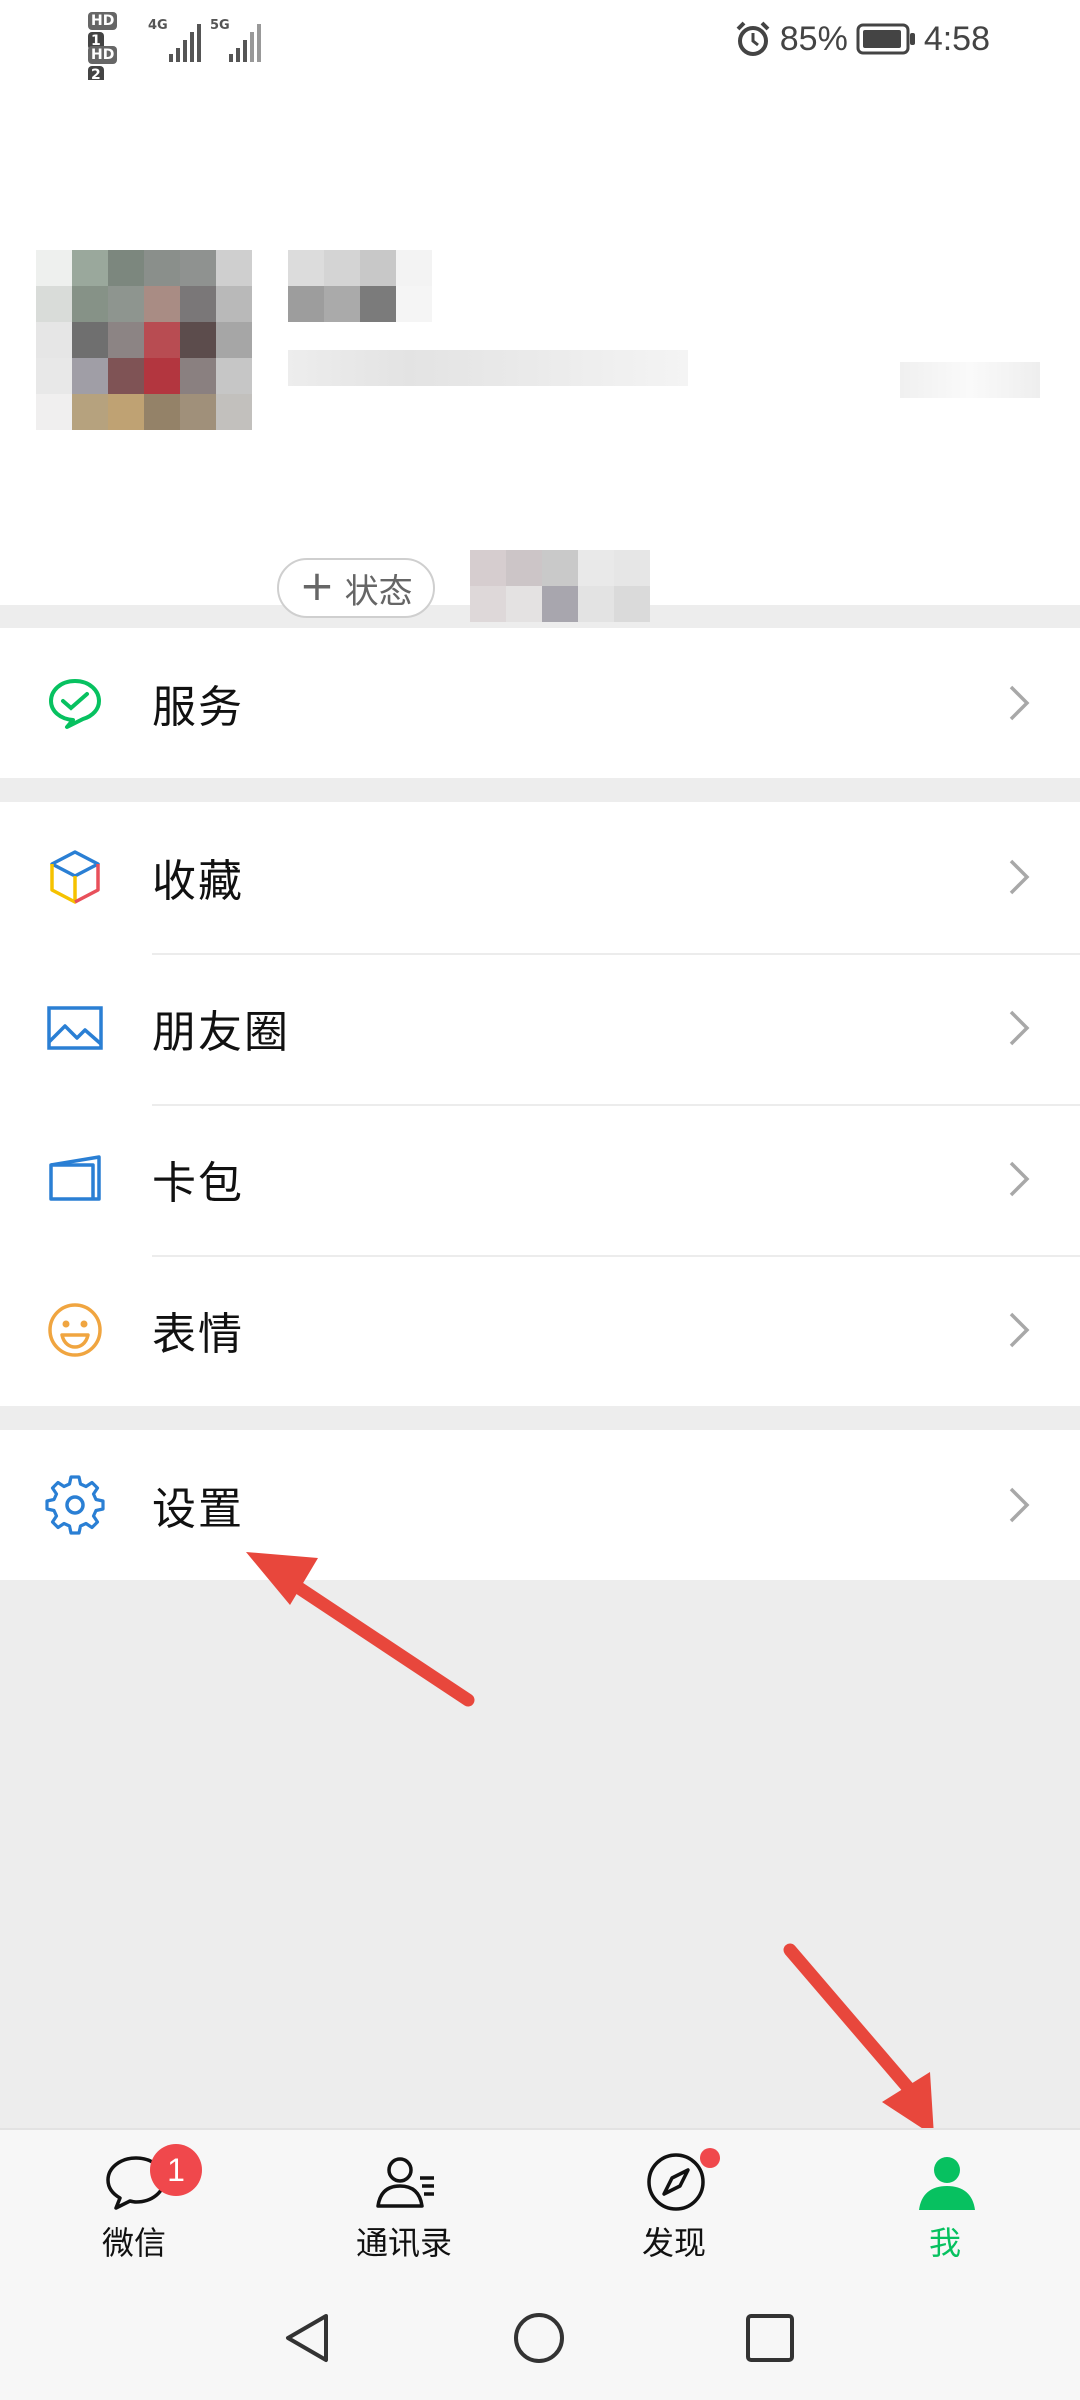 The image size is (1080, 2400). I want to click on new-content-dot, so click(710, 2158).